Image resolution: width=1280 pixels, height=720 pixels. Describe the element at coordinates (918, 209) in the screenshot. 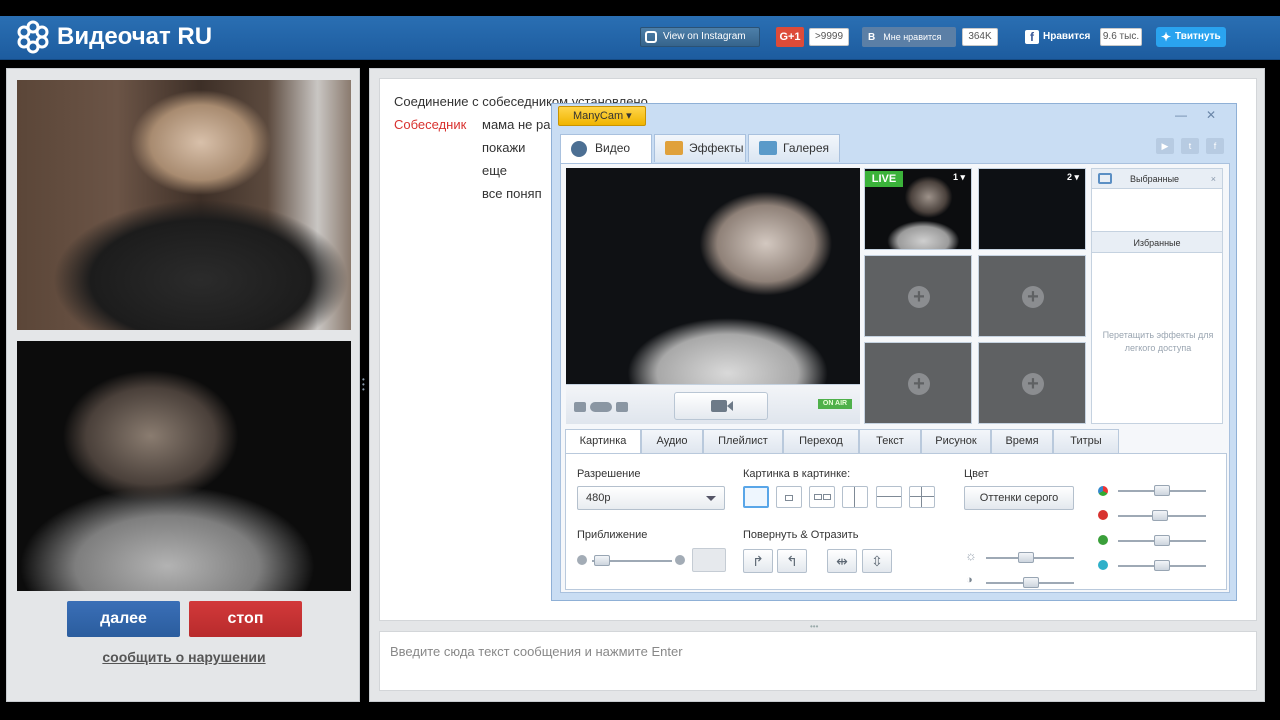

I see `source-slot: LIVE 1 ▾` at that location.